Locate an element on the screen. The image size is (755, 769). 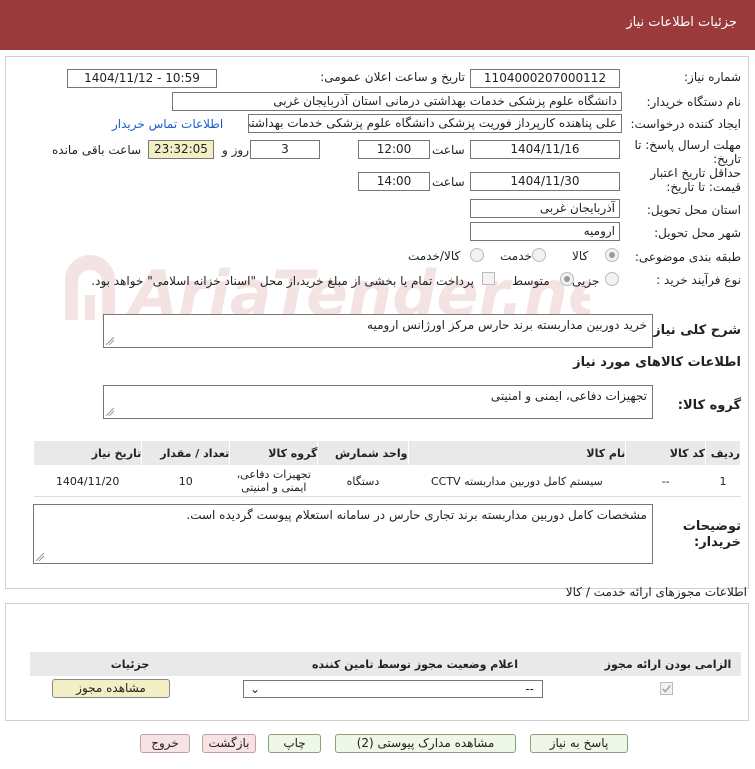
summary-label: شرح کلی نیاز: is located at coordinates (694, 330).